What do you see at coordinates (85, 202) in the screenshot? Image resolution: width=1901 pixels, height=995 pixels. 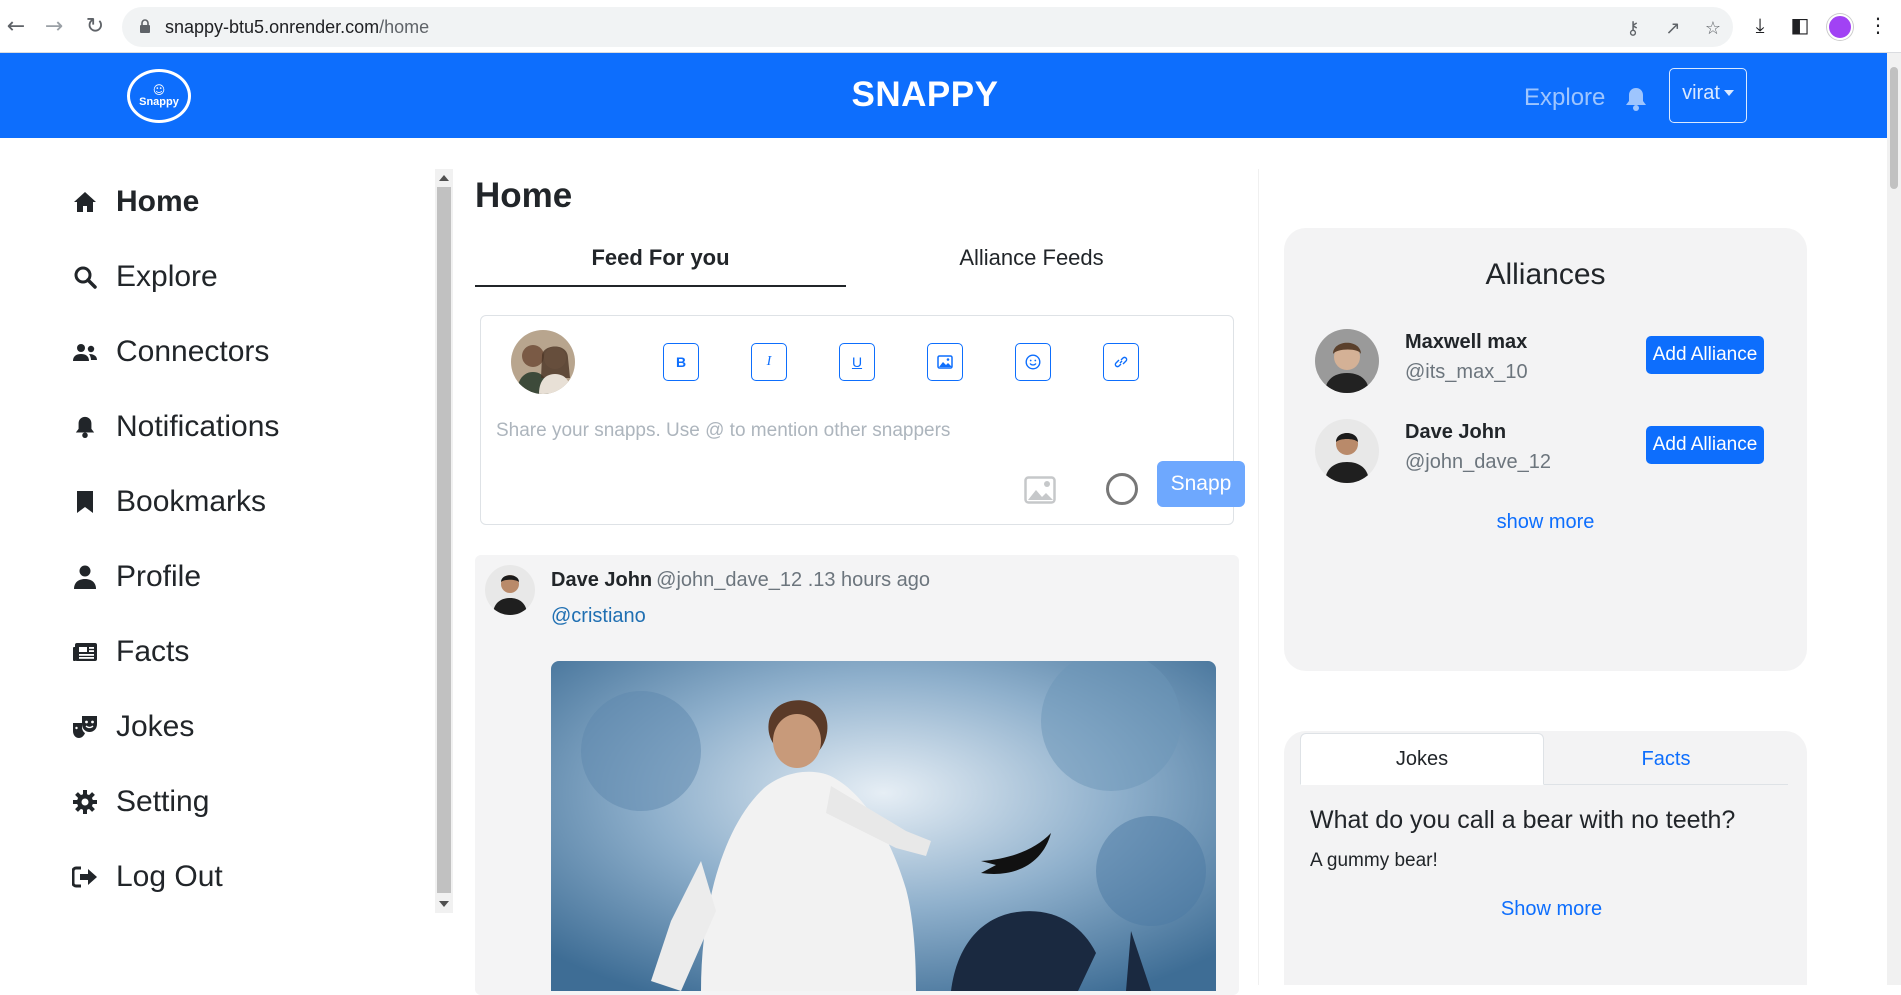 I see `home-icon` at bounding box center [85, 202].